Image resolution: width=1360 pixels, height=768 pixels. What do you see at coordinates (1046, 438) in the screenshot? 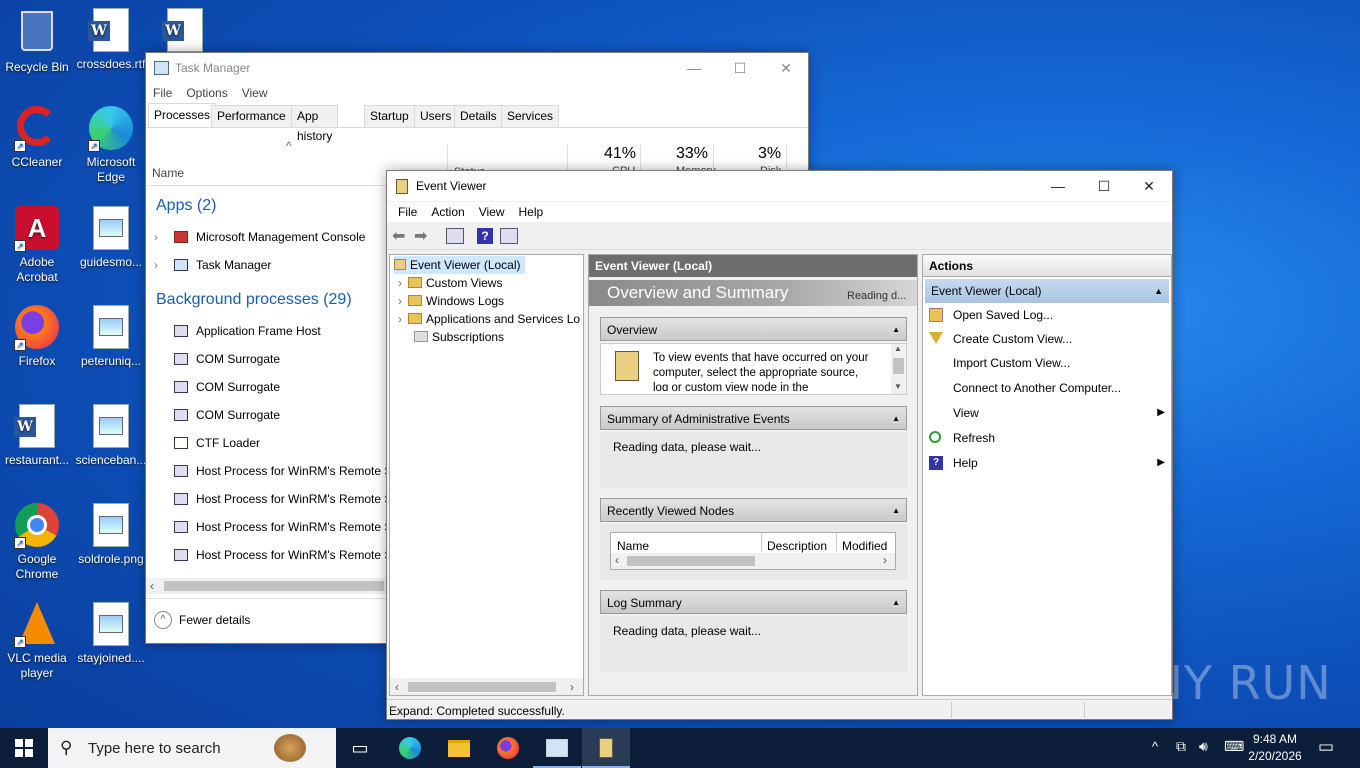
I see `action-refresh: Refresh` at bounding box center [1046, 438].